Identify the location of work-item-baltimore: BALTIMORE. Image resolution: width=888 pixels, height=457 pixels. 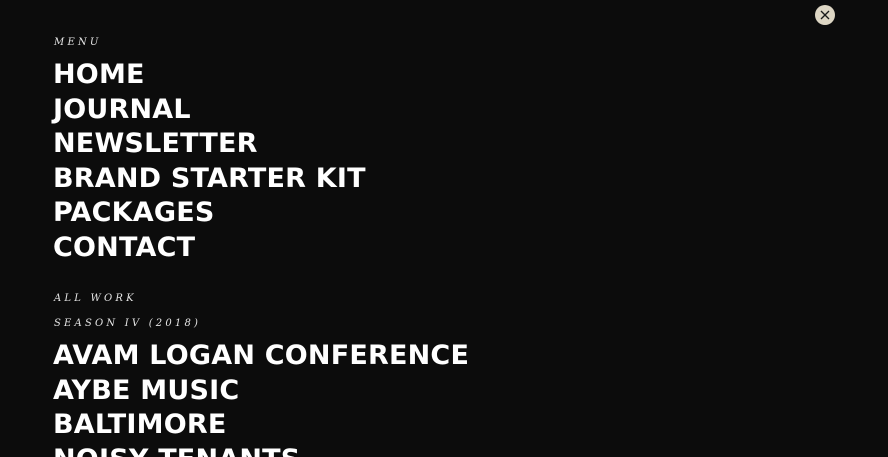
(261, 425).